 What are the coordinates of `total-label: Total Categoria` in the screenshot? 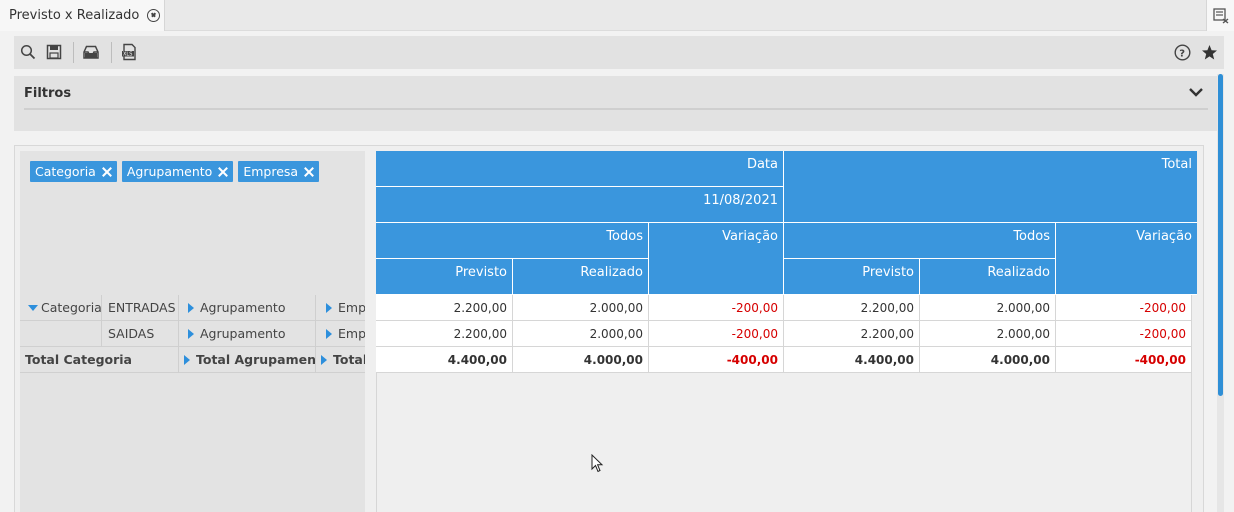 It's located at (78, 359).